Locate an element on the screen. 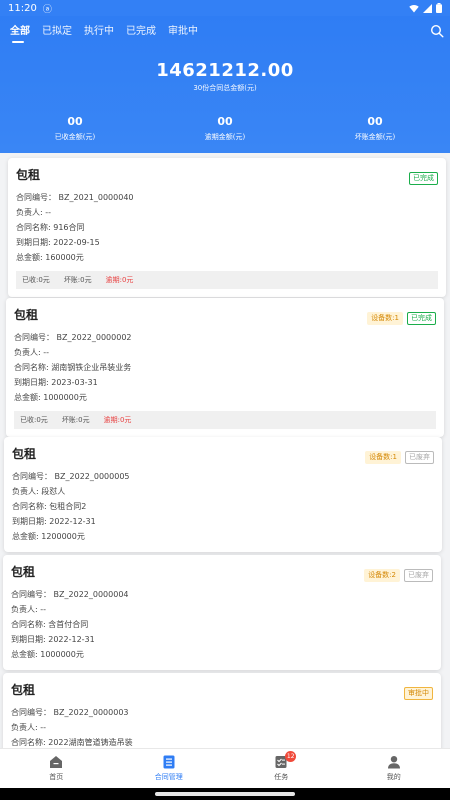 This screenshot has height=800, width=450. card-badges: 审批中 is located at coordinates (418, 693).